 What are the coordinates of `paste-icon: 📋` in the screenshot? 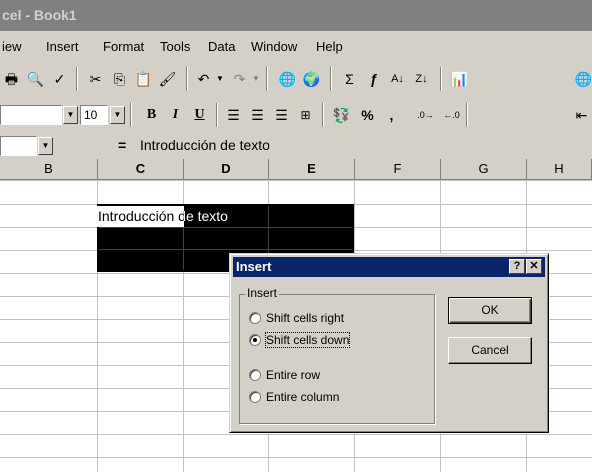 It's located at (143, 79).